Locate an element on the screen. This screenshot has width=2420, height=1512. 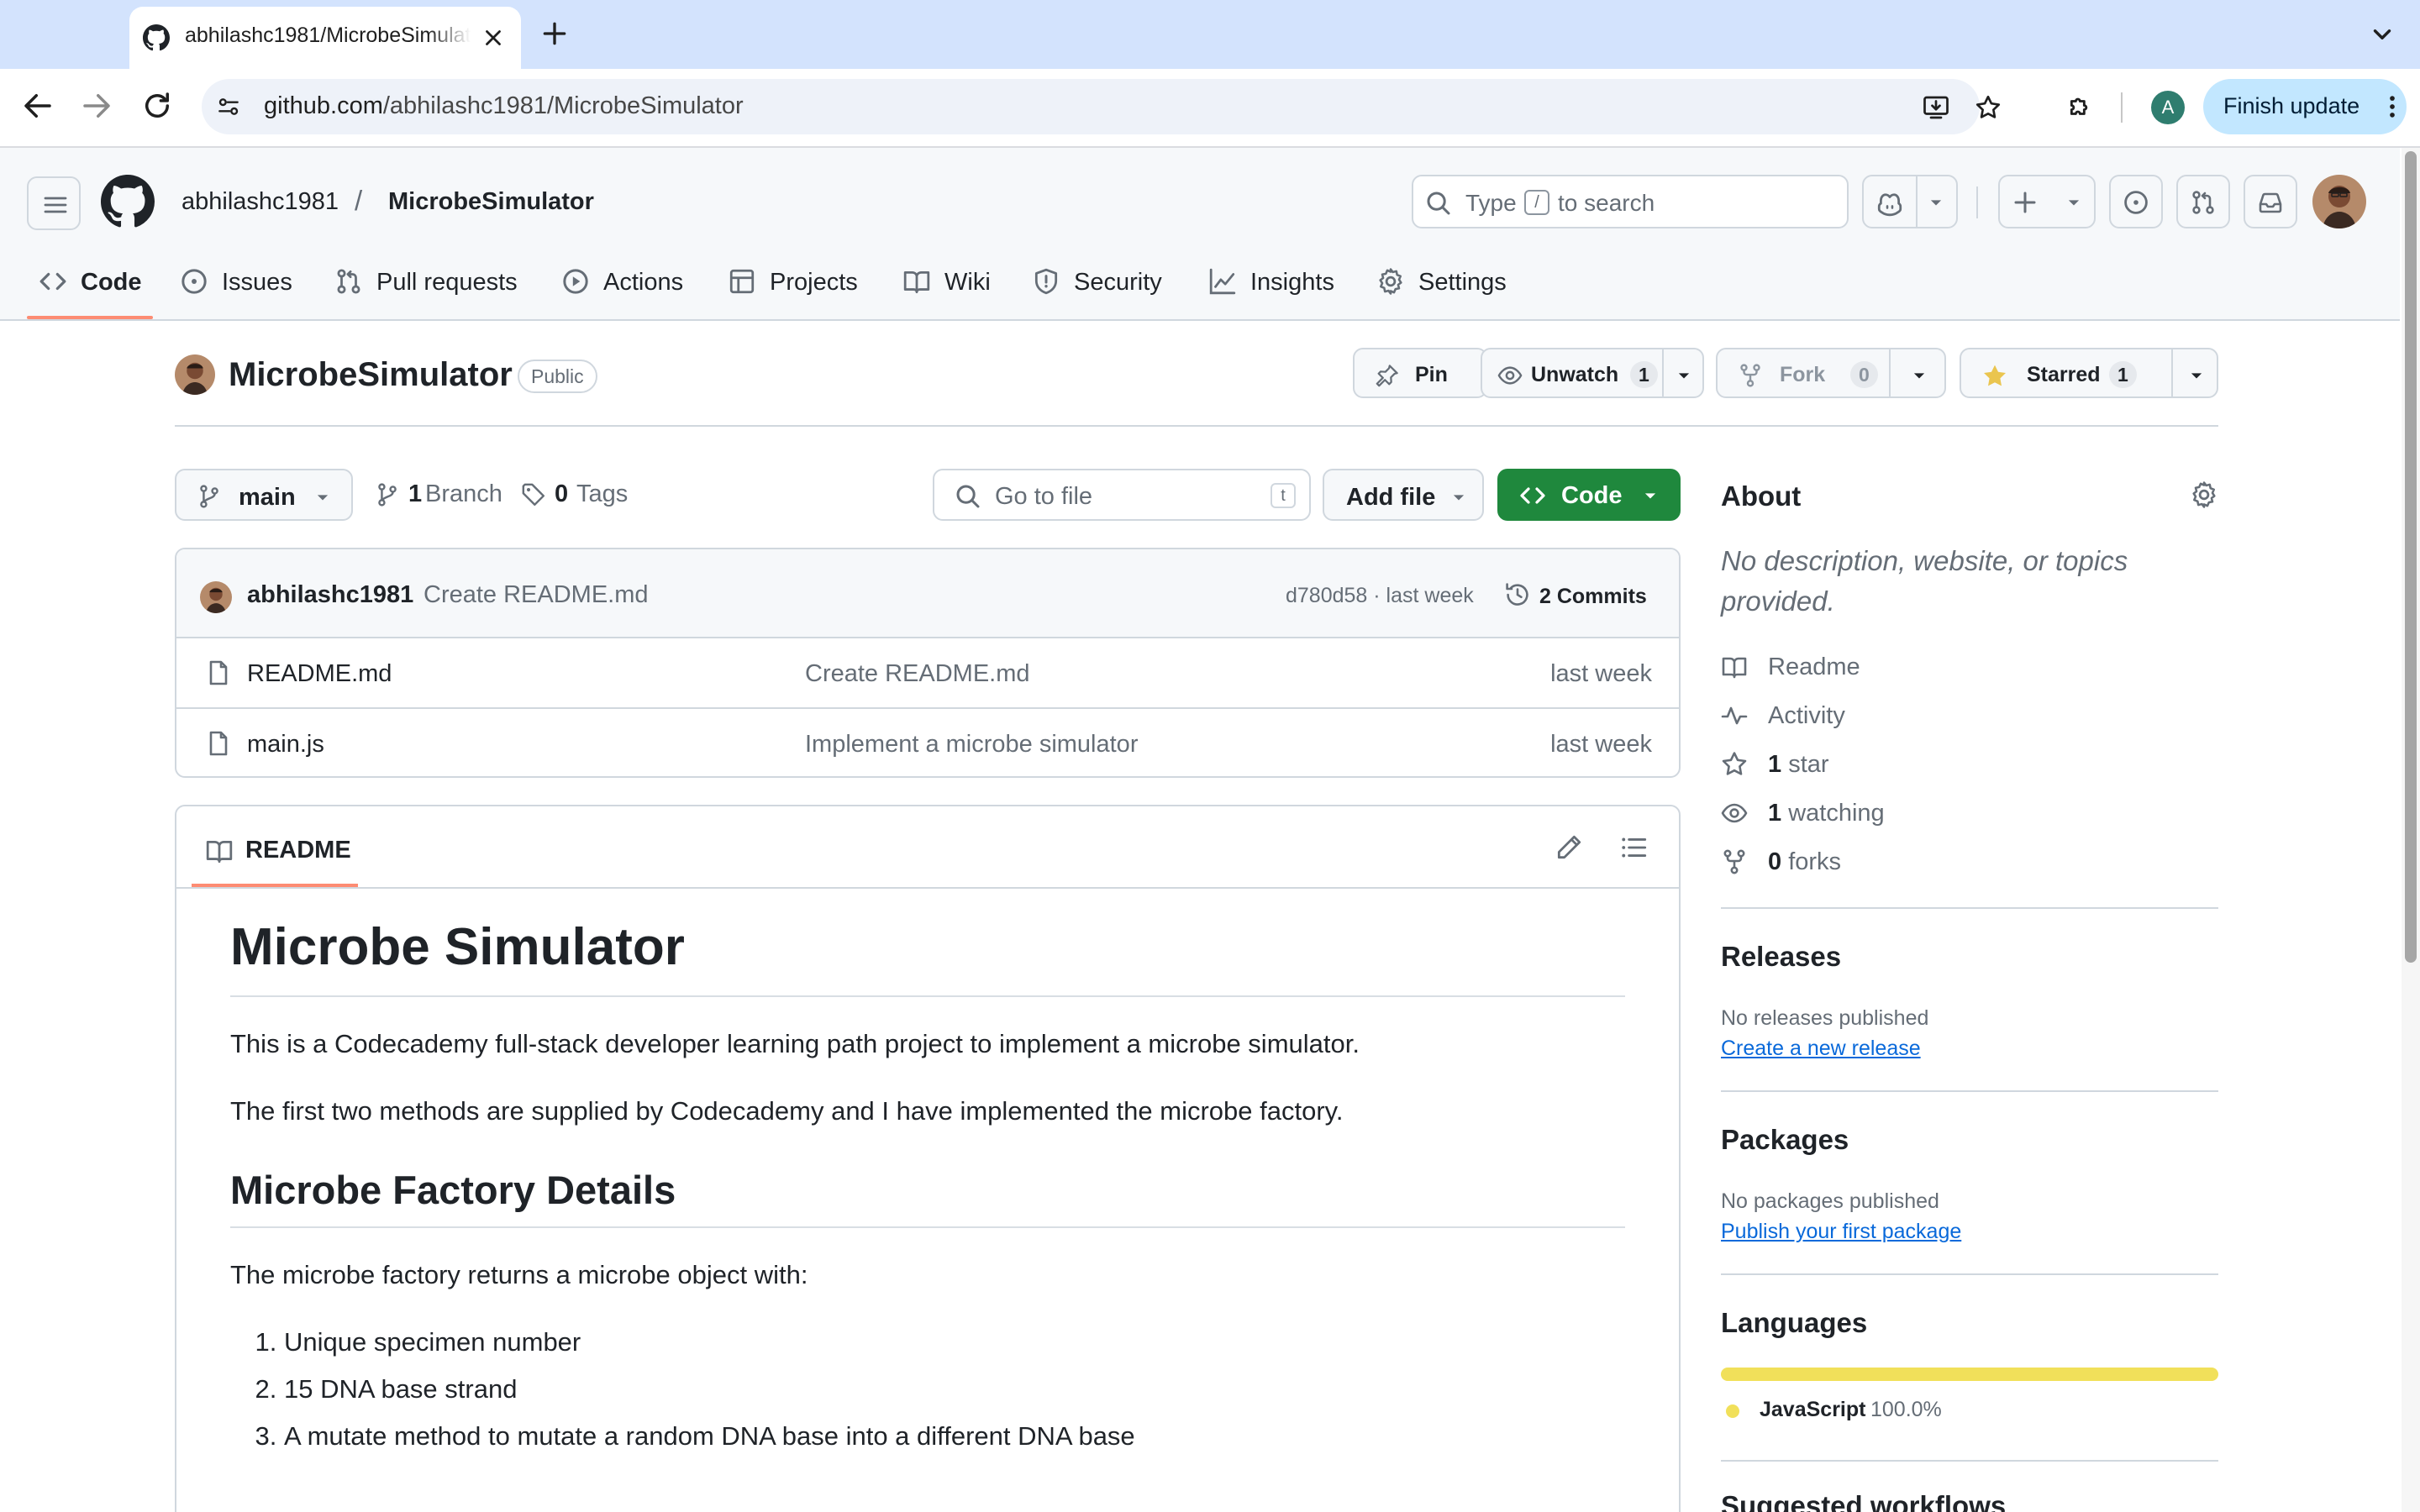
repo-title: MicrobeSimulator is located at coordinates (371, 375).